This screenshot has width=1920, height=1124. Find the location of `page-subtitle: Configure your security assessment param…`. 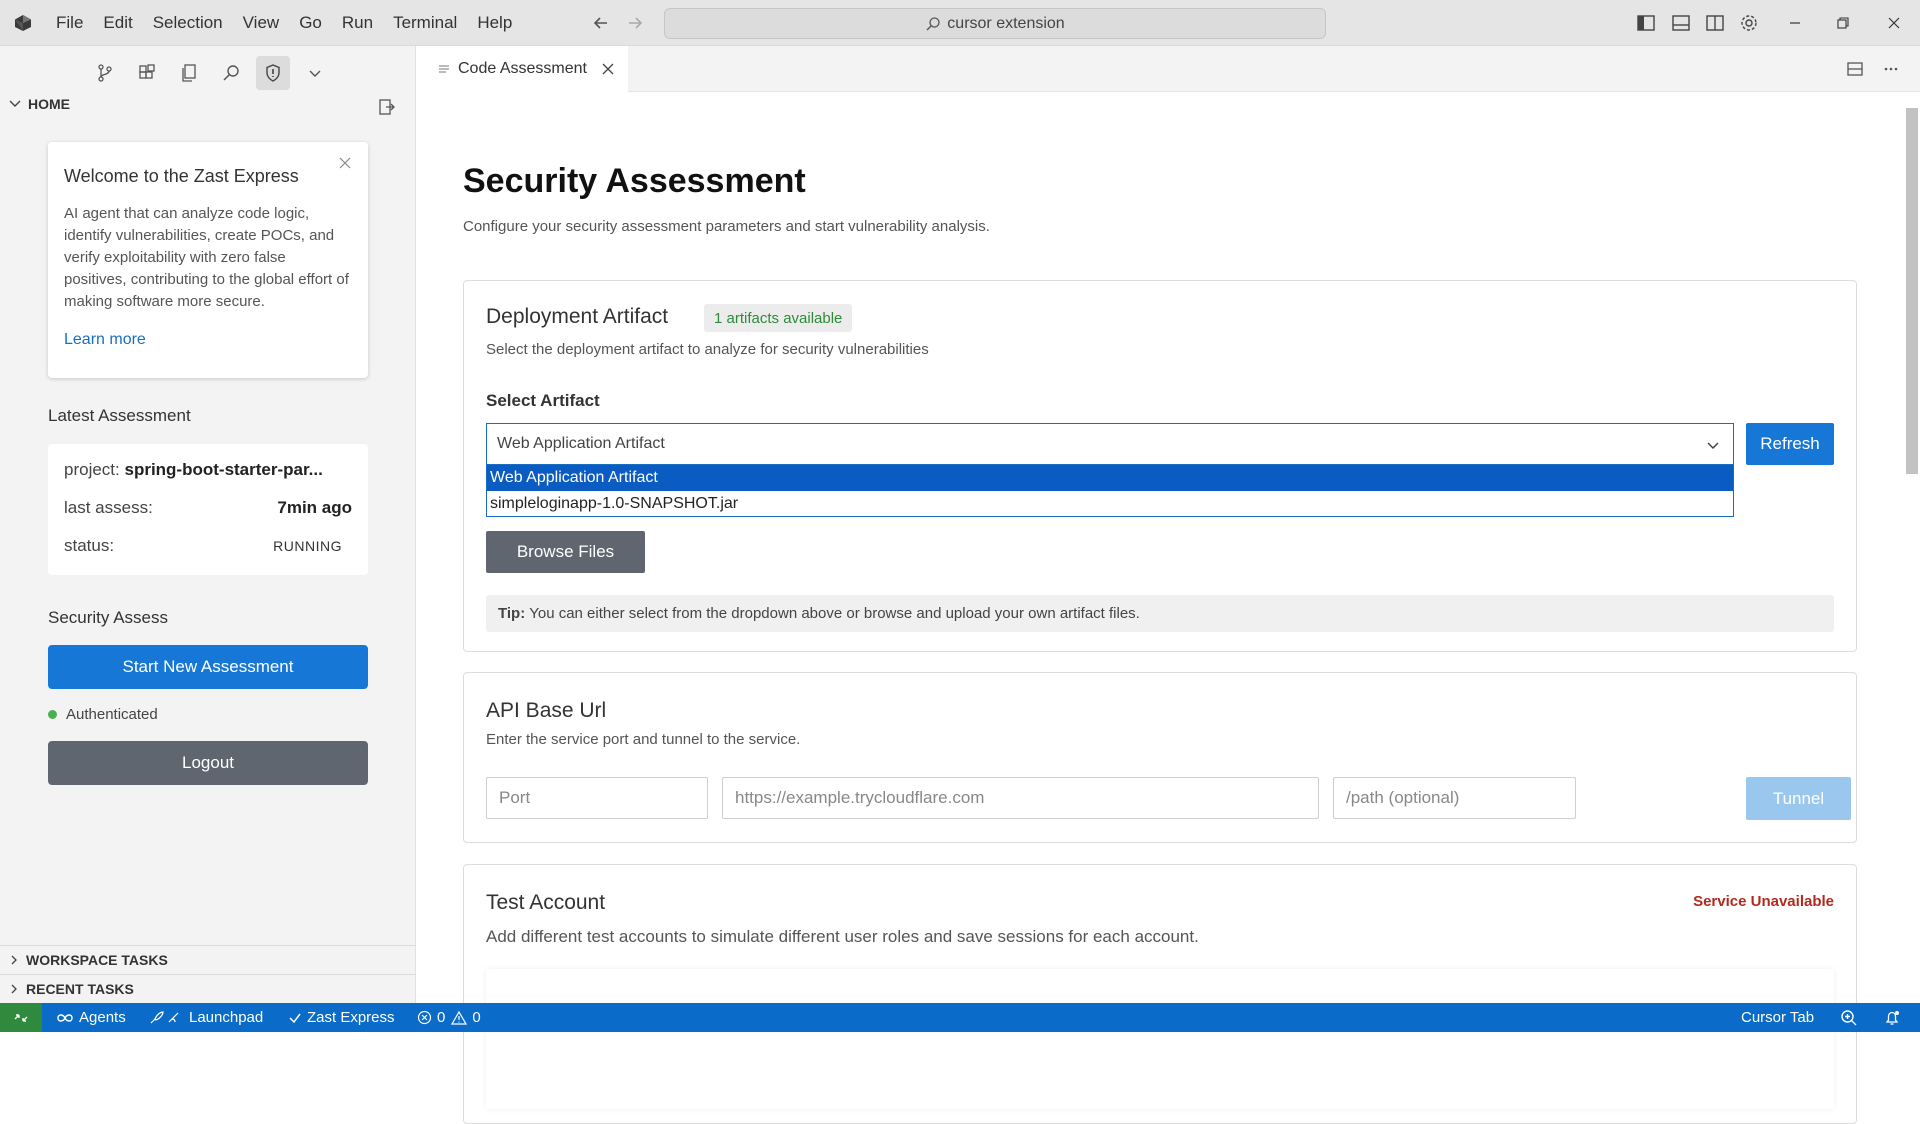

page-subtitle: Configure your security assessment param… is located at coordinates (726, 226).